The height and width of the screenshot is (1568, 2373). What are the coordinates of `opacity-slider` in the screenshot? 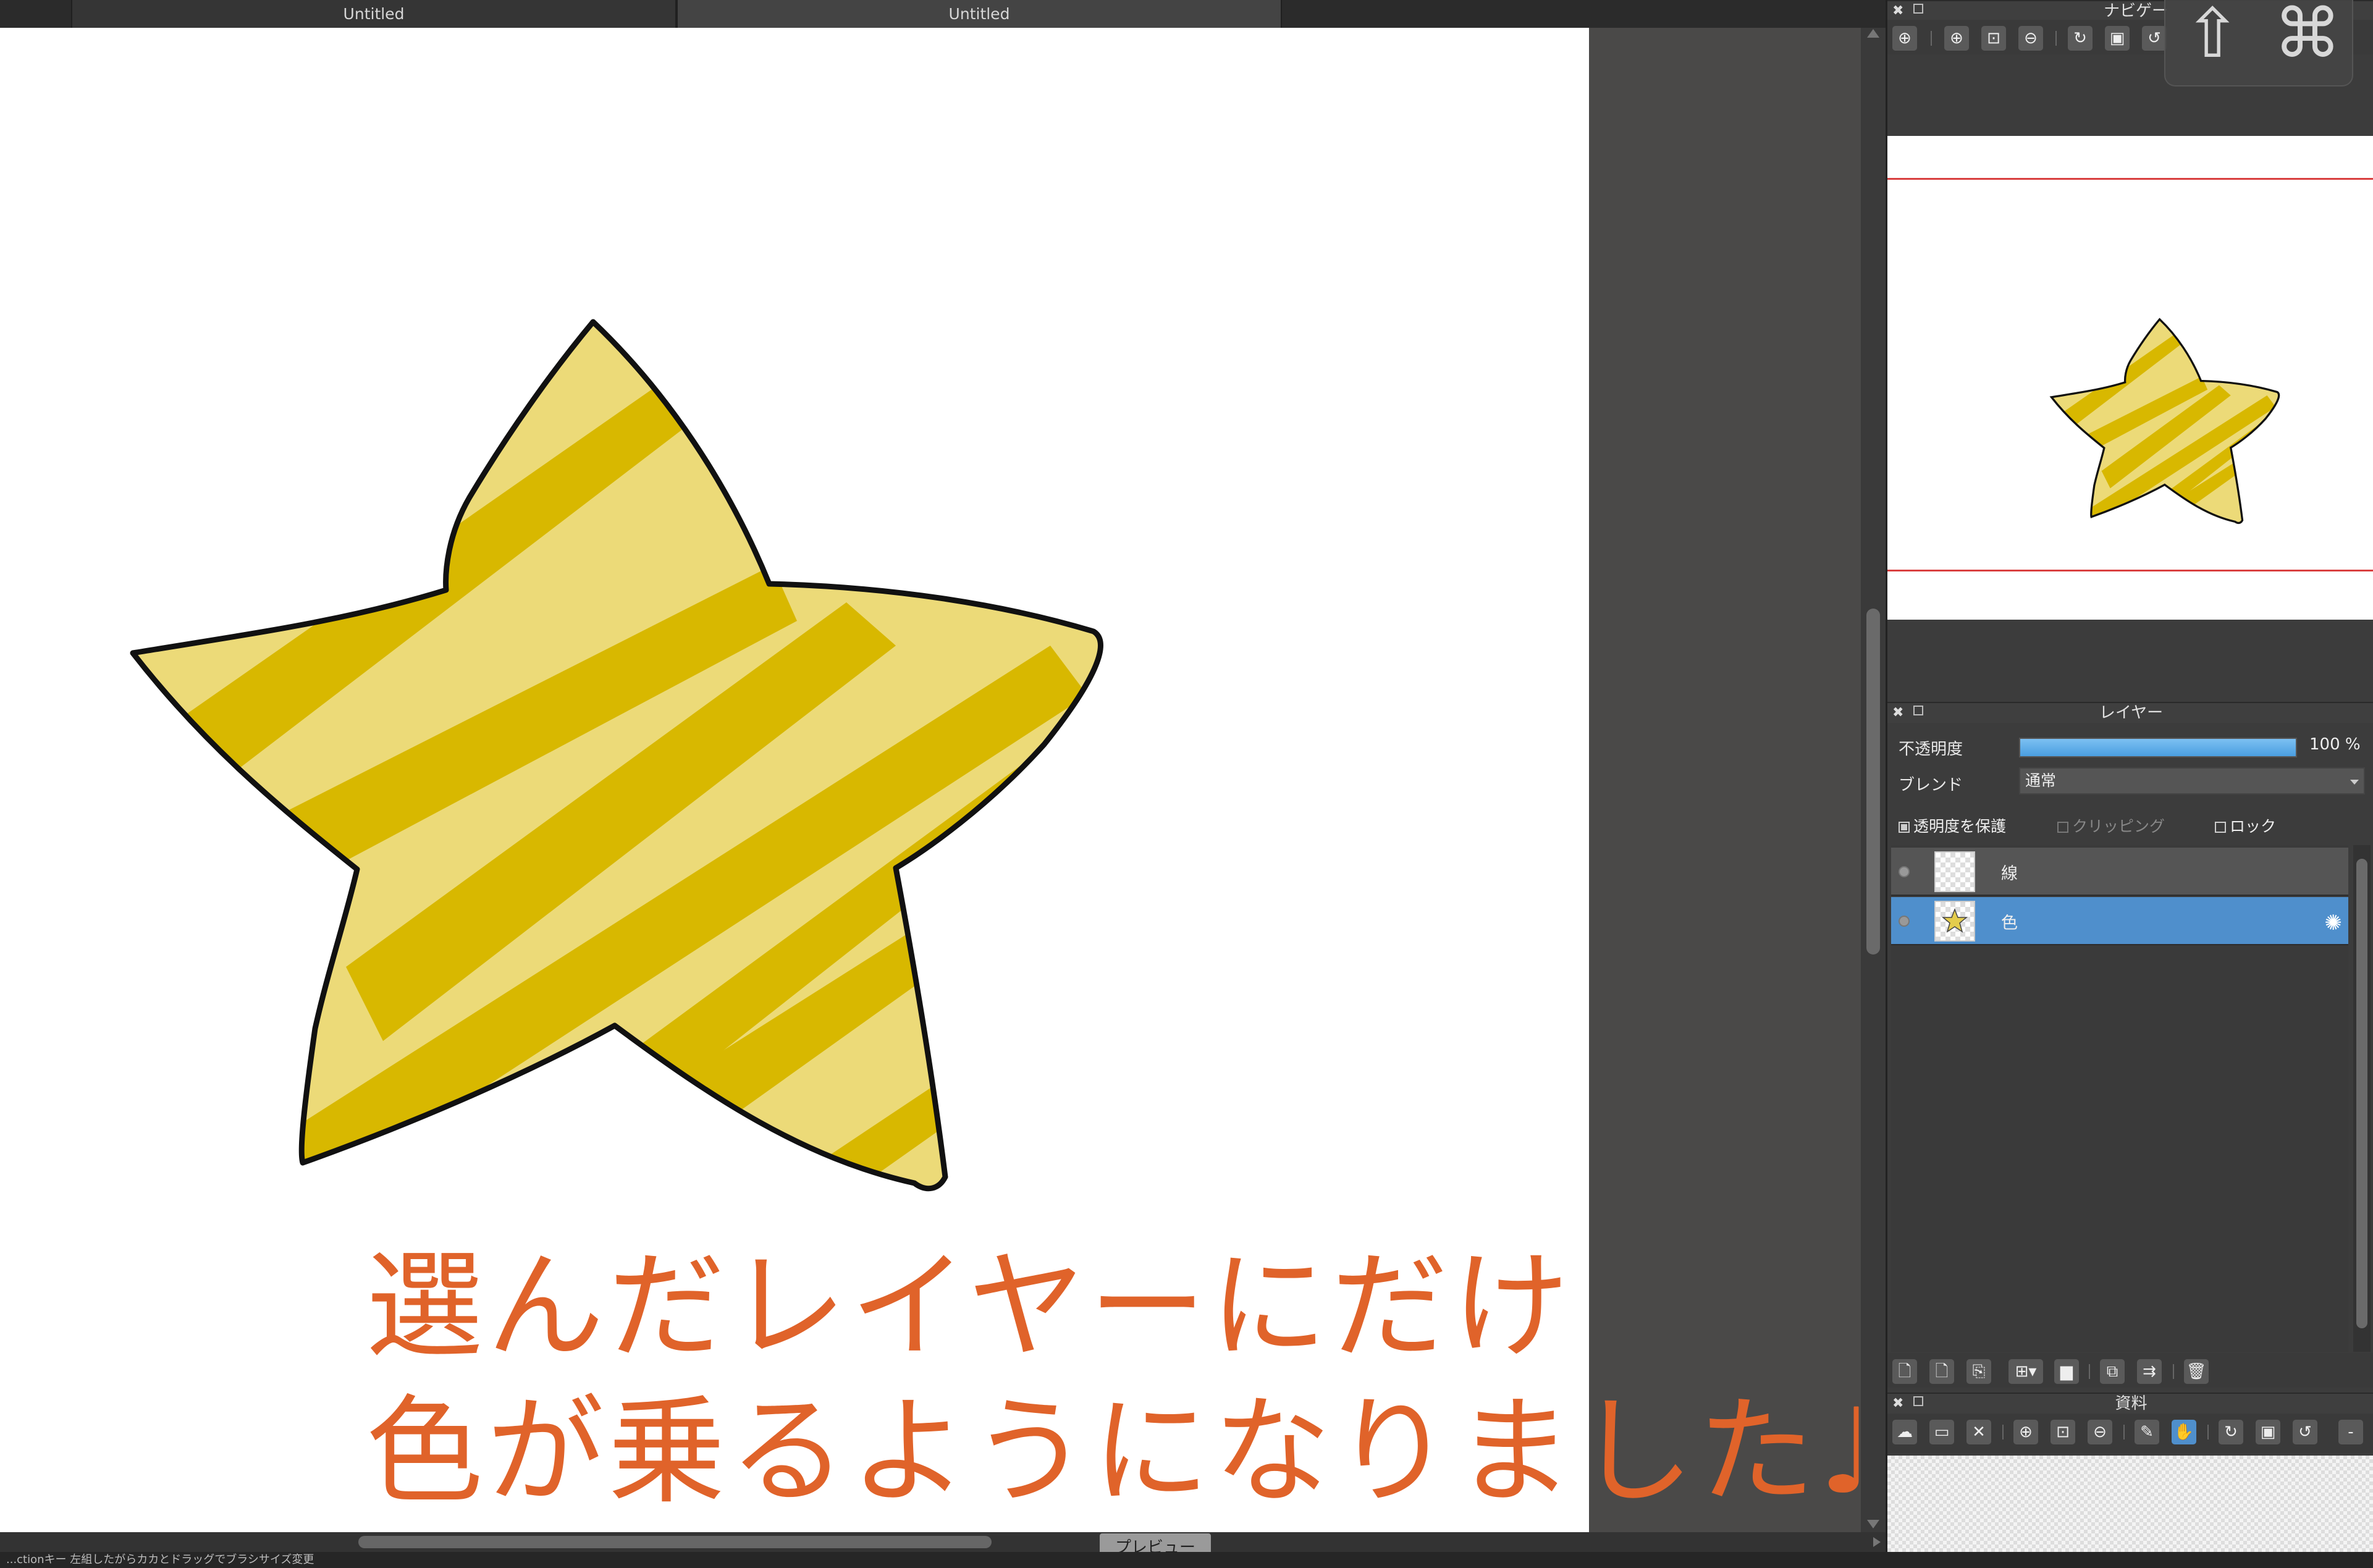 It's located at (2158, 747).